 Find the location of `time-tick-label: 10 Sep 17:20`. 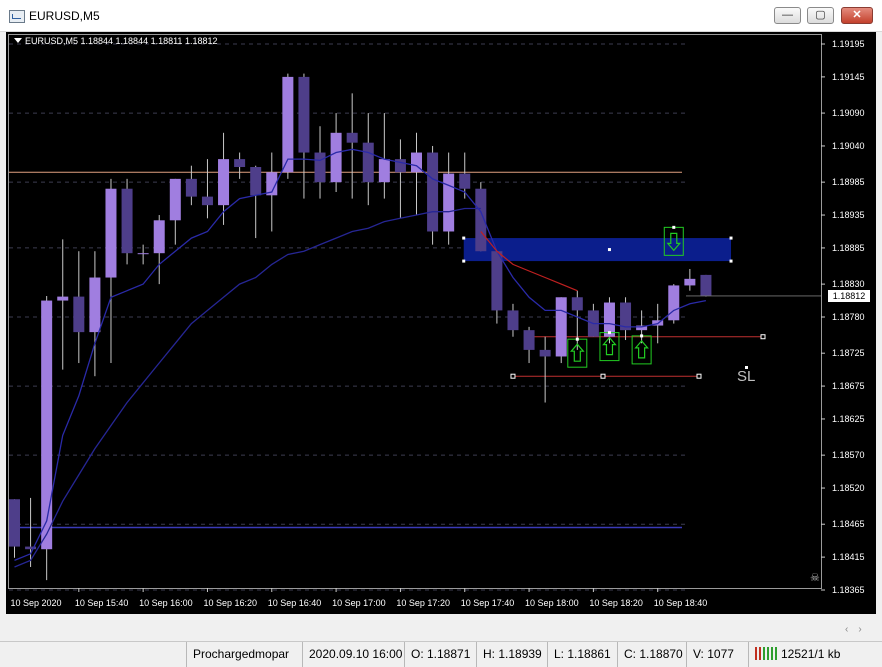

time-tick-label: 10 Sep 17:20 is located at coordinates (423, 603).